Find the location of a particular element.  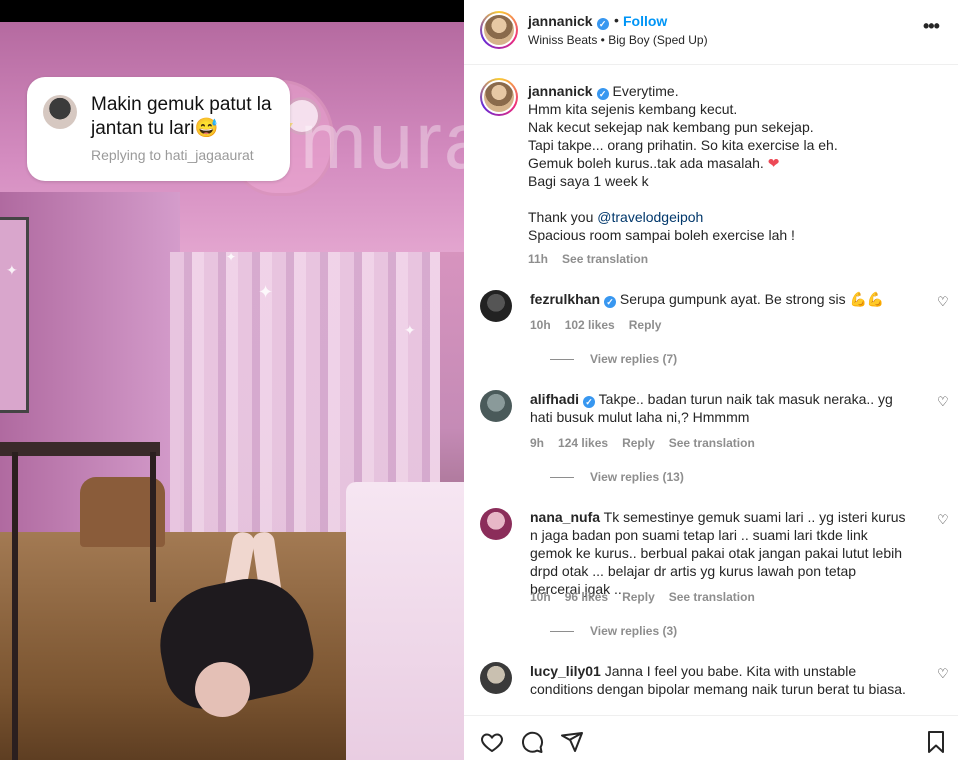

comment-meta: 10h 102 likes Reply is located at coordinates (602, 325).